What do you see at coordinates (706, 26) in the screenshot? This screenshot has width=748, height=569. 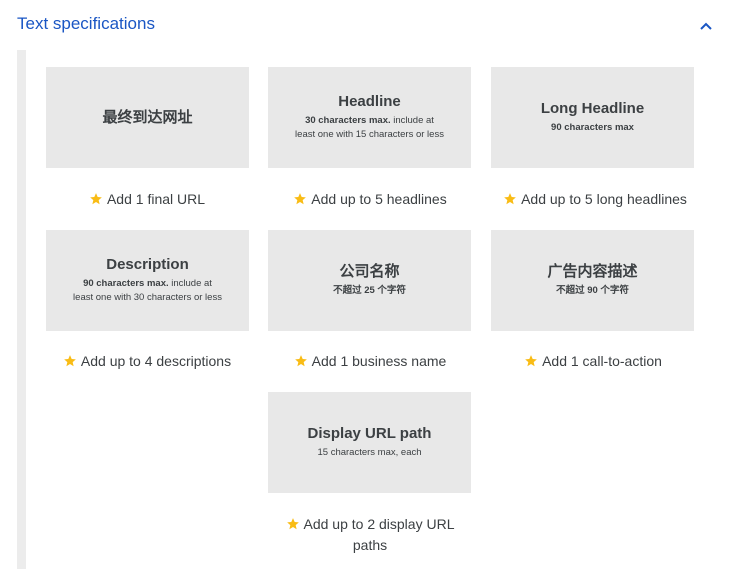 I see `chevron-up-icon` at bounding box center [706, 26].